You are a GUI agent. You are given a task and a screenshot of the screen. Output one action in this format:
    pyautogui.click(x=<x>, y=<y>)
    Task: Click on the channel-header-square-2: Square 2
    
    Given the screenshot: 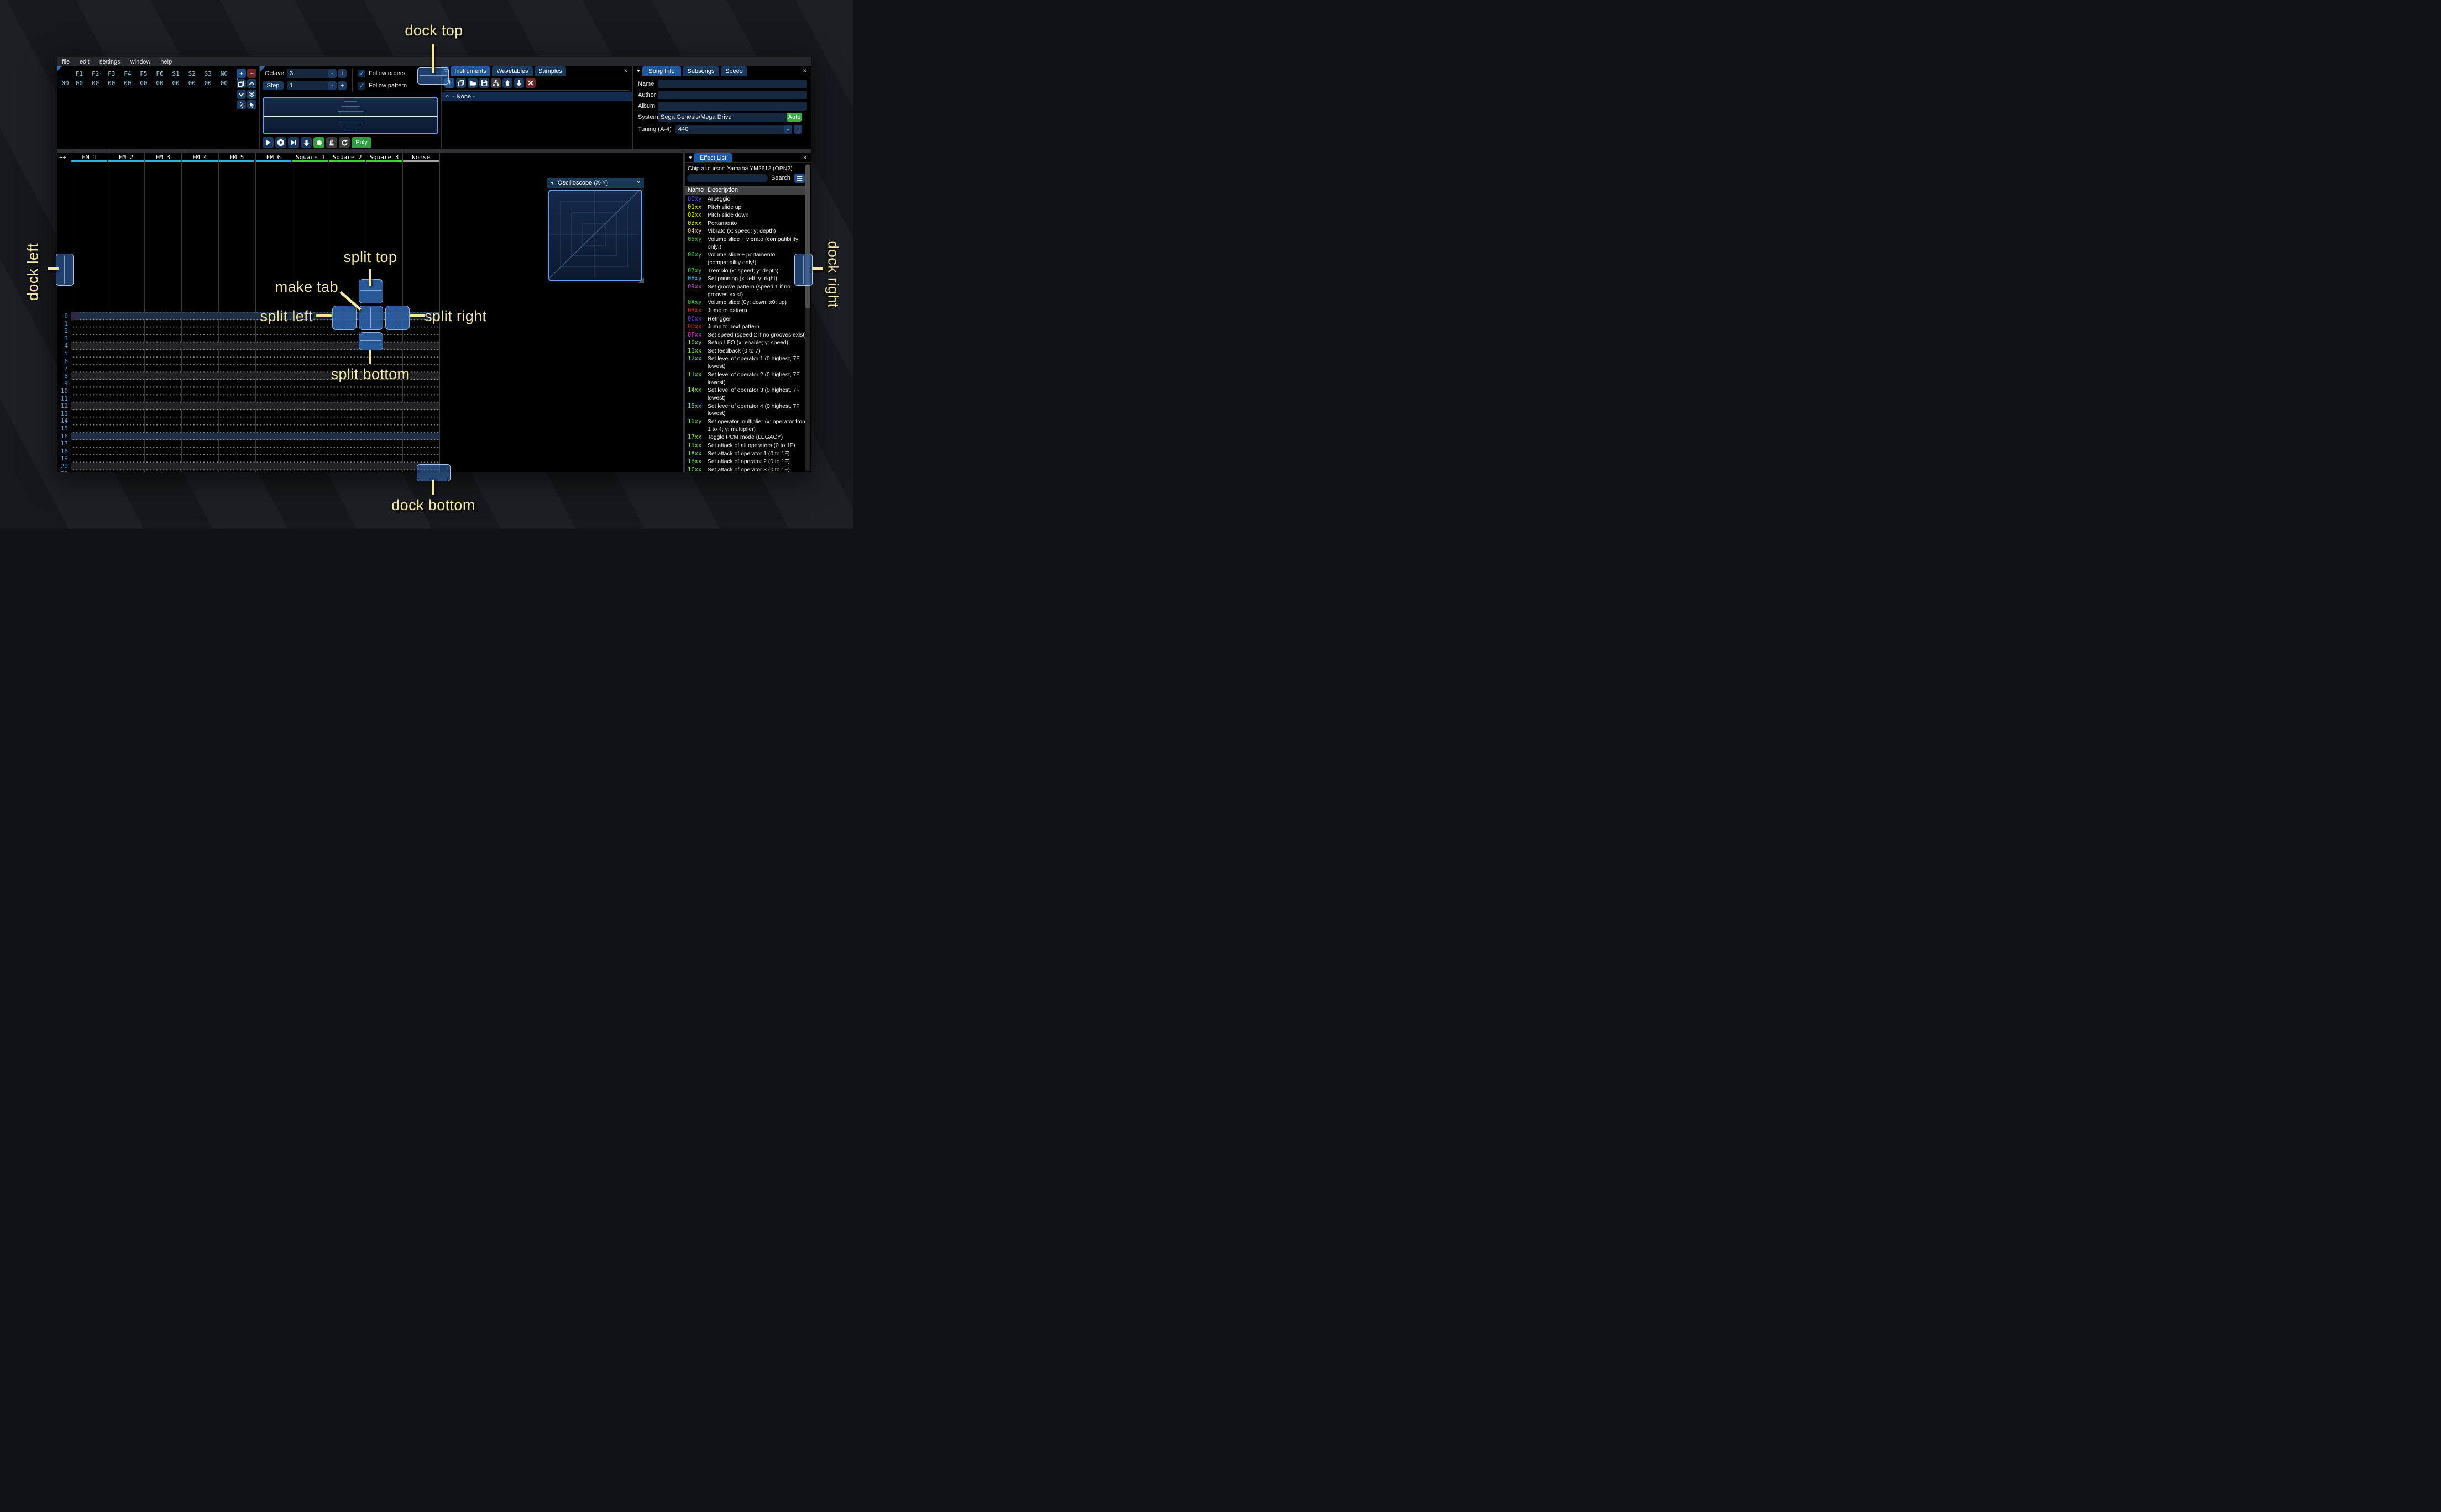 What is the action you would take?
    pyautogui.click(x=347, y=158)
    